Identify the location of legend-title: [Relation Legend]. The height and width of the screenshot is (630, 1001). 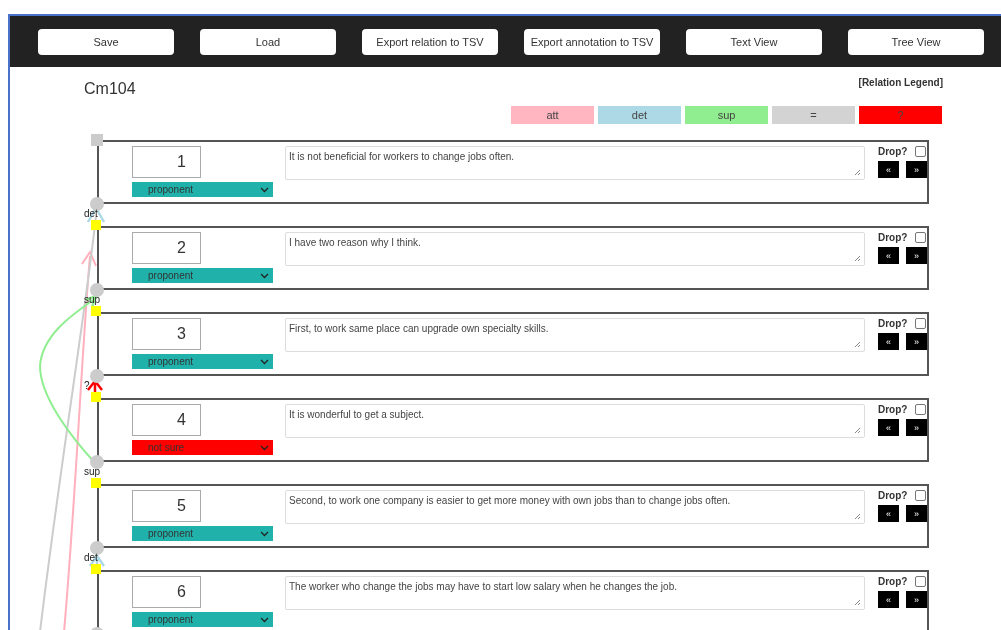
(900, 83).